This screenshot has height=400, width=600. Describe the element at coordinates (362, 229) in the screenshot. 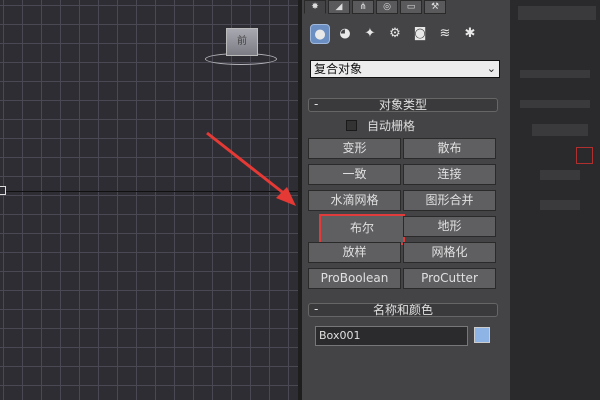

I see `boolean-button: 布尔` at that location.